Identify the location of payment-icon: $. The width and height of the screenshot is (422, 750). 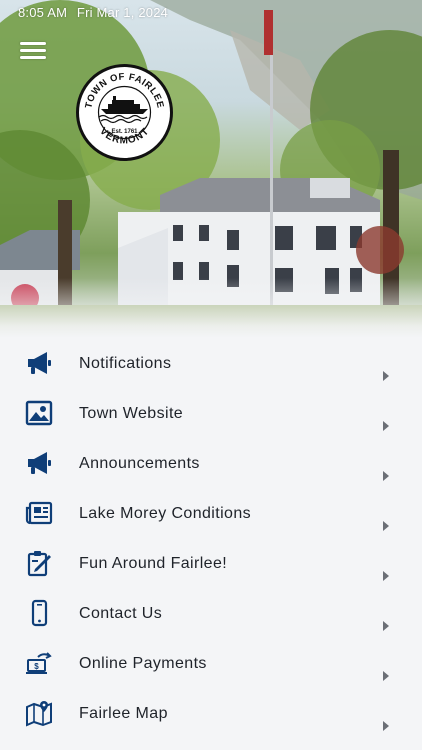
(39, 663).